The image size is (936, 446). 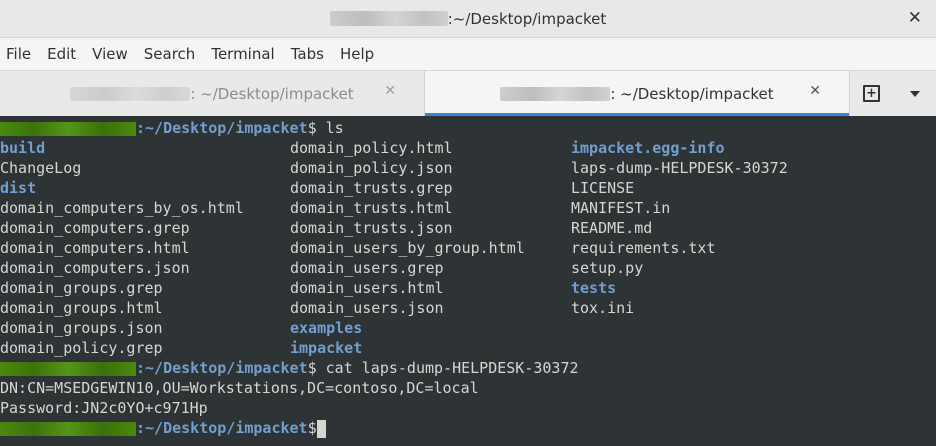 What do you see at coordinates (607, 268) in the screenshot?
I see `ls-file-entry: setup.py` at bounding box center [607, 268].